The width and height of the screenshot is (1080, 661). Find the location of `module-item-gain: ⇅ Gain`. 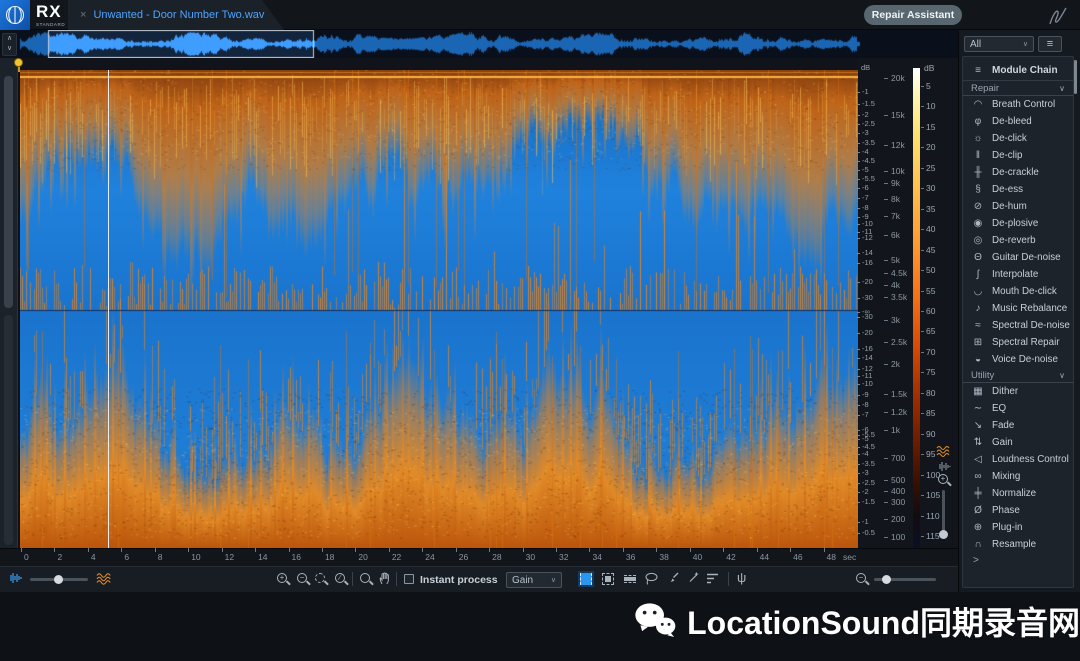

module-item-gain: ⇅ Gain is located at coordinates (1018, 442).